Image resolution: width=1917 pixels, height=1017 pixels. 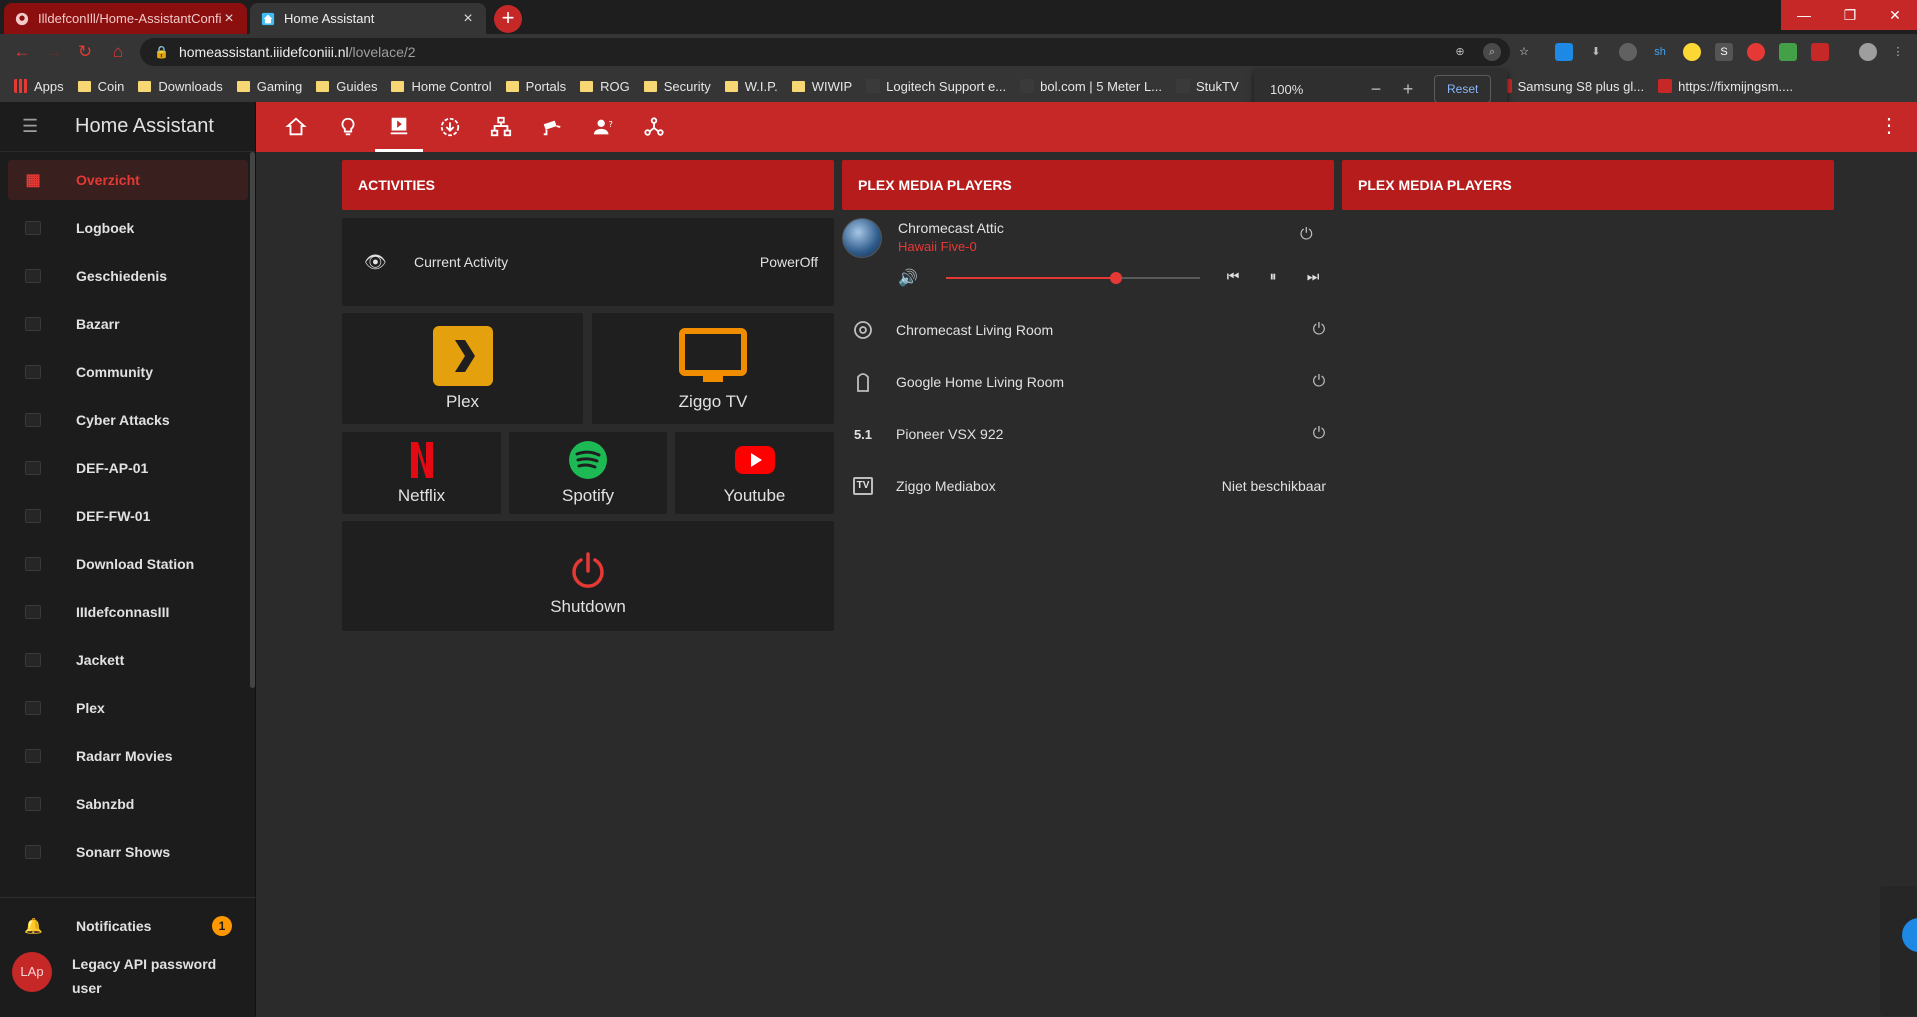 I want to click on bookmark-item: Coin, so click(x=100, y=86).